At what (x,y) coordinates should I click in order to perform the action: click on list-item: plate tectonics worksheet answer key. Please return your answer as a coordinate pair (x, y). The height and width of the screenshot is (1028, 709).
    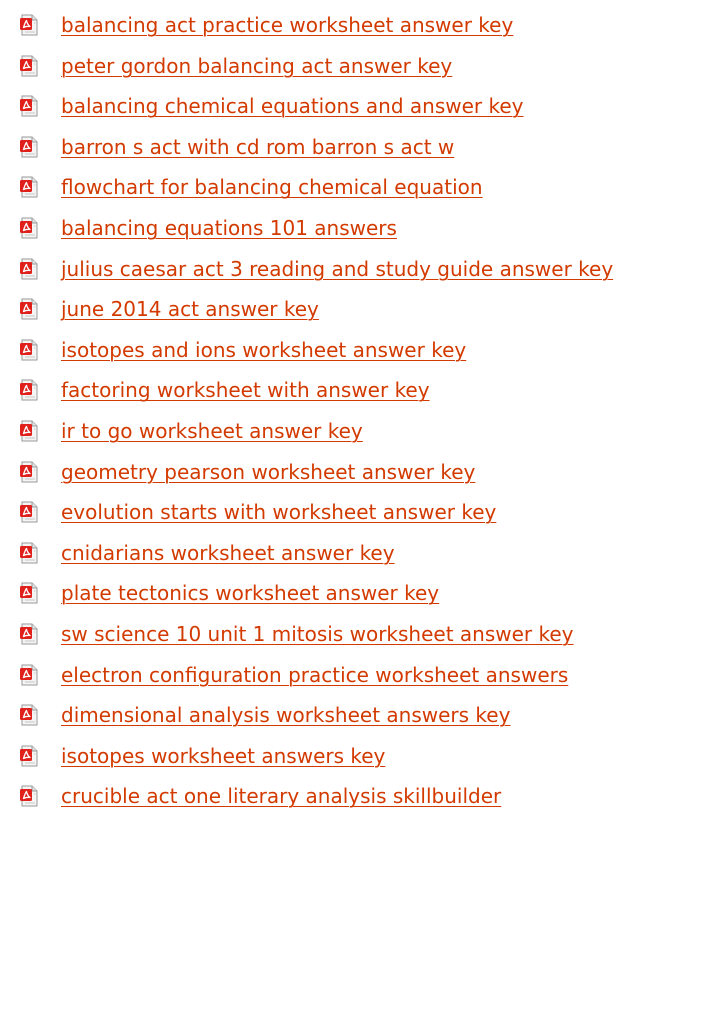
    Looking at the image, I should click on (354, 593).